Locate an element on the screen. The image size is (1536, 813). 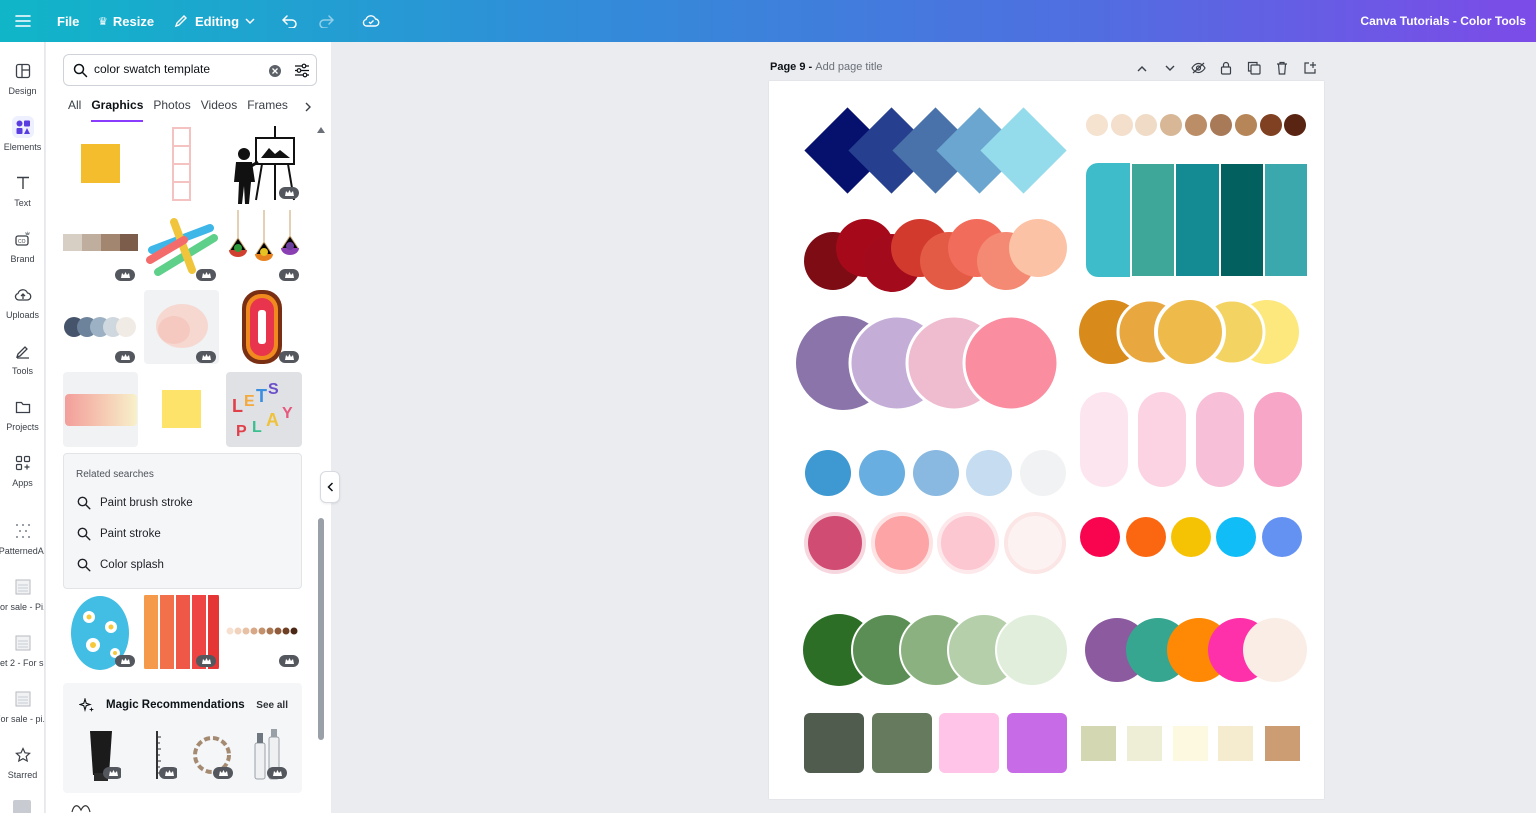
graphic-hanging-bowls is located at coordinates (264, 246).